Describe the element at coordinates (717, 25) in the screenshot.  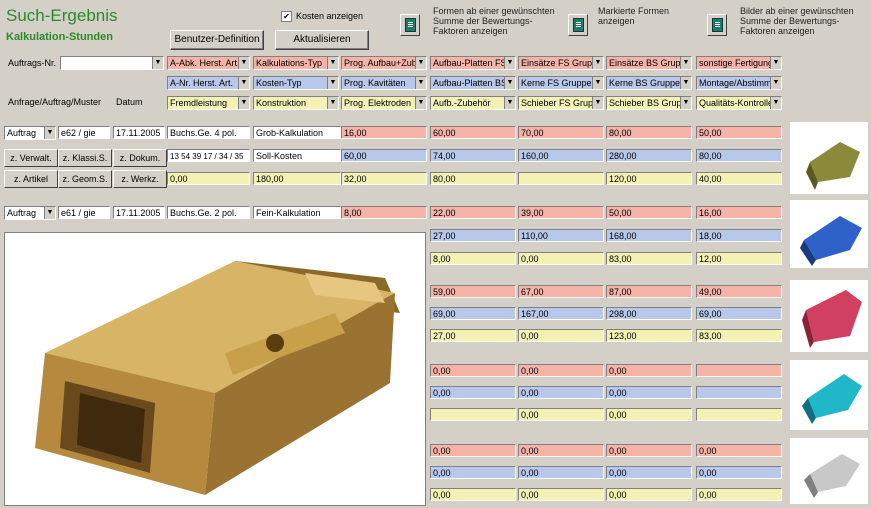
I see `bilder-filter-button` at that location.